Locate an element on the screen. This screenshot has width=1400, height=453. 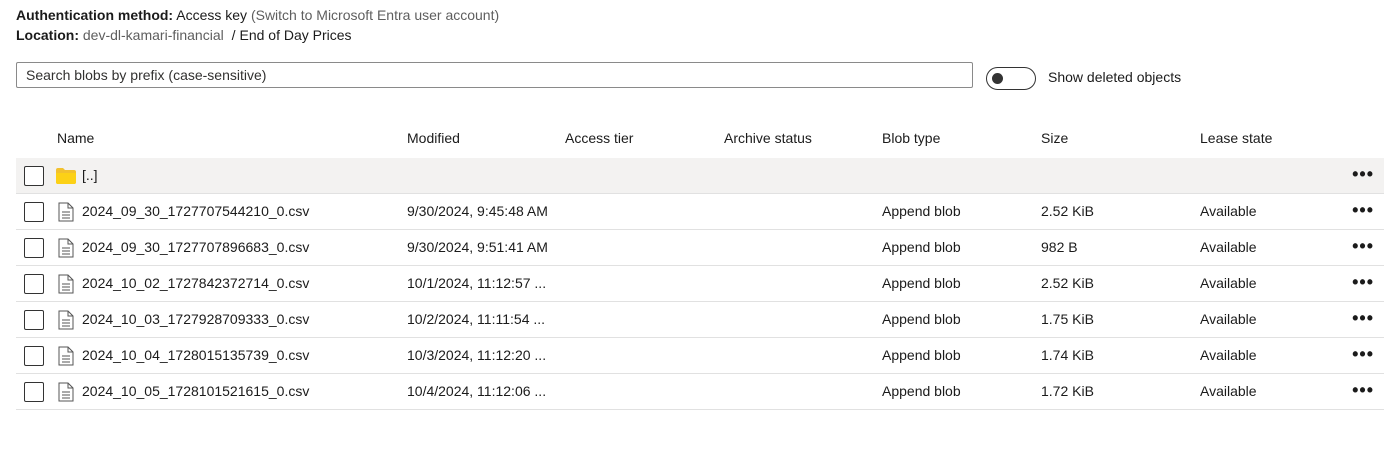
auth-method-value: Access key is located at coordinates (212, 15).